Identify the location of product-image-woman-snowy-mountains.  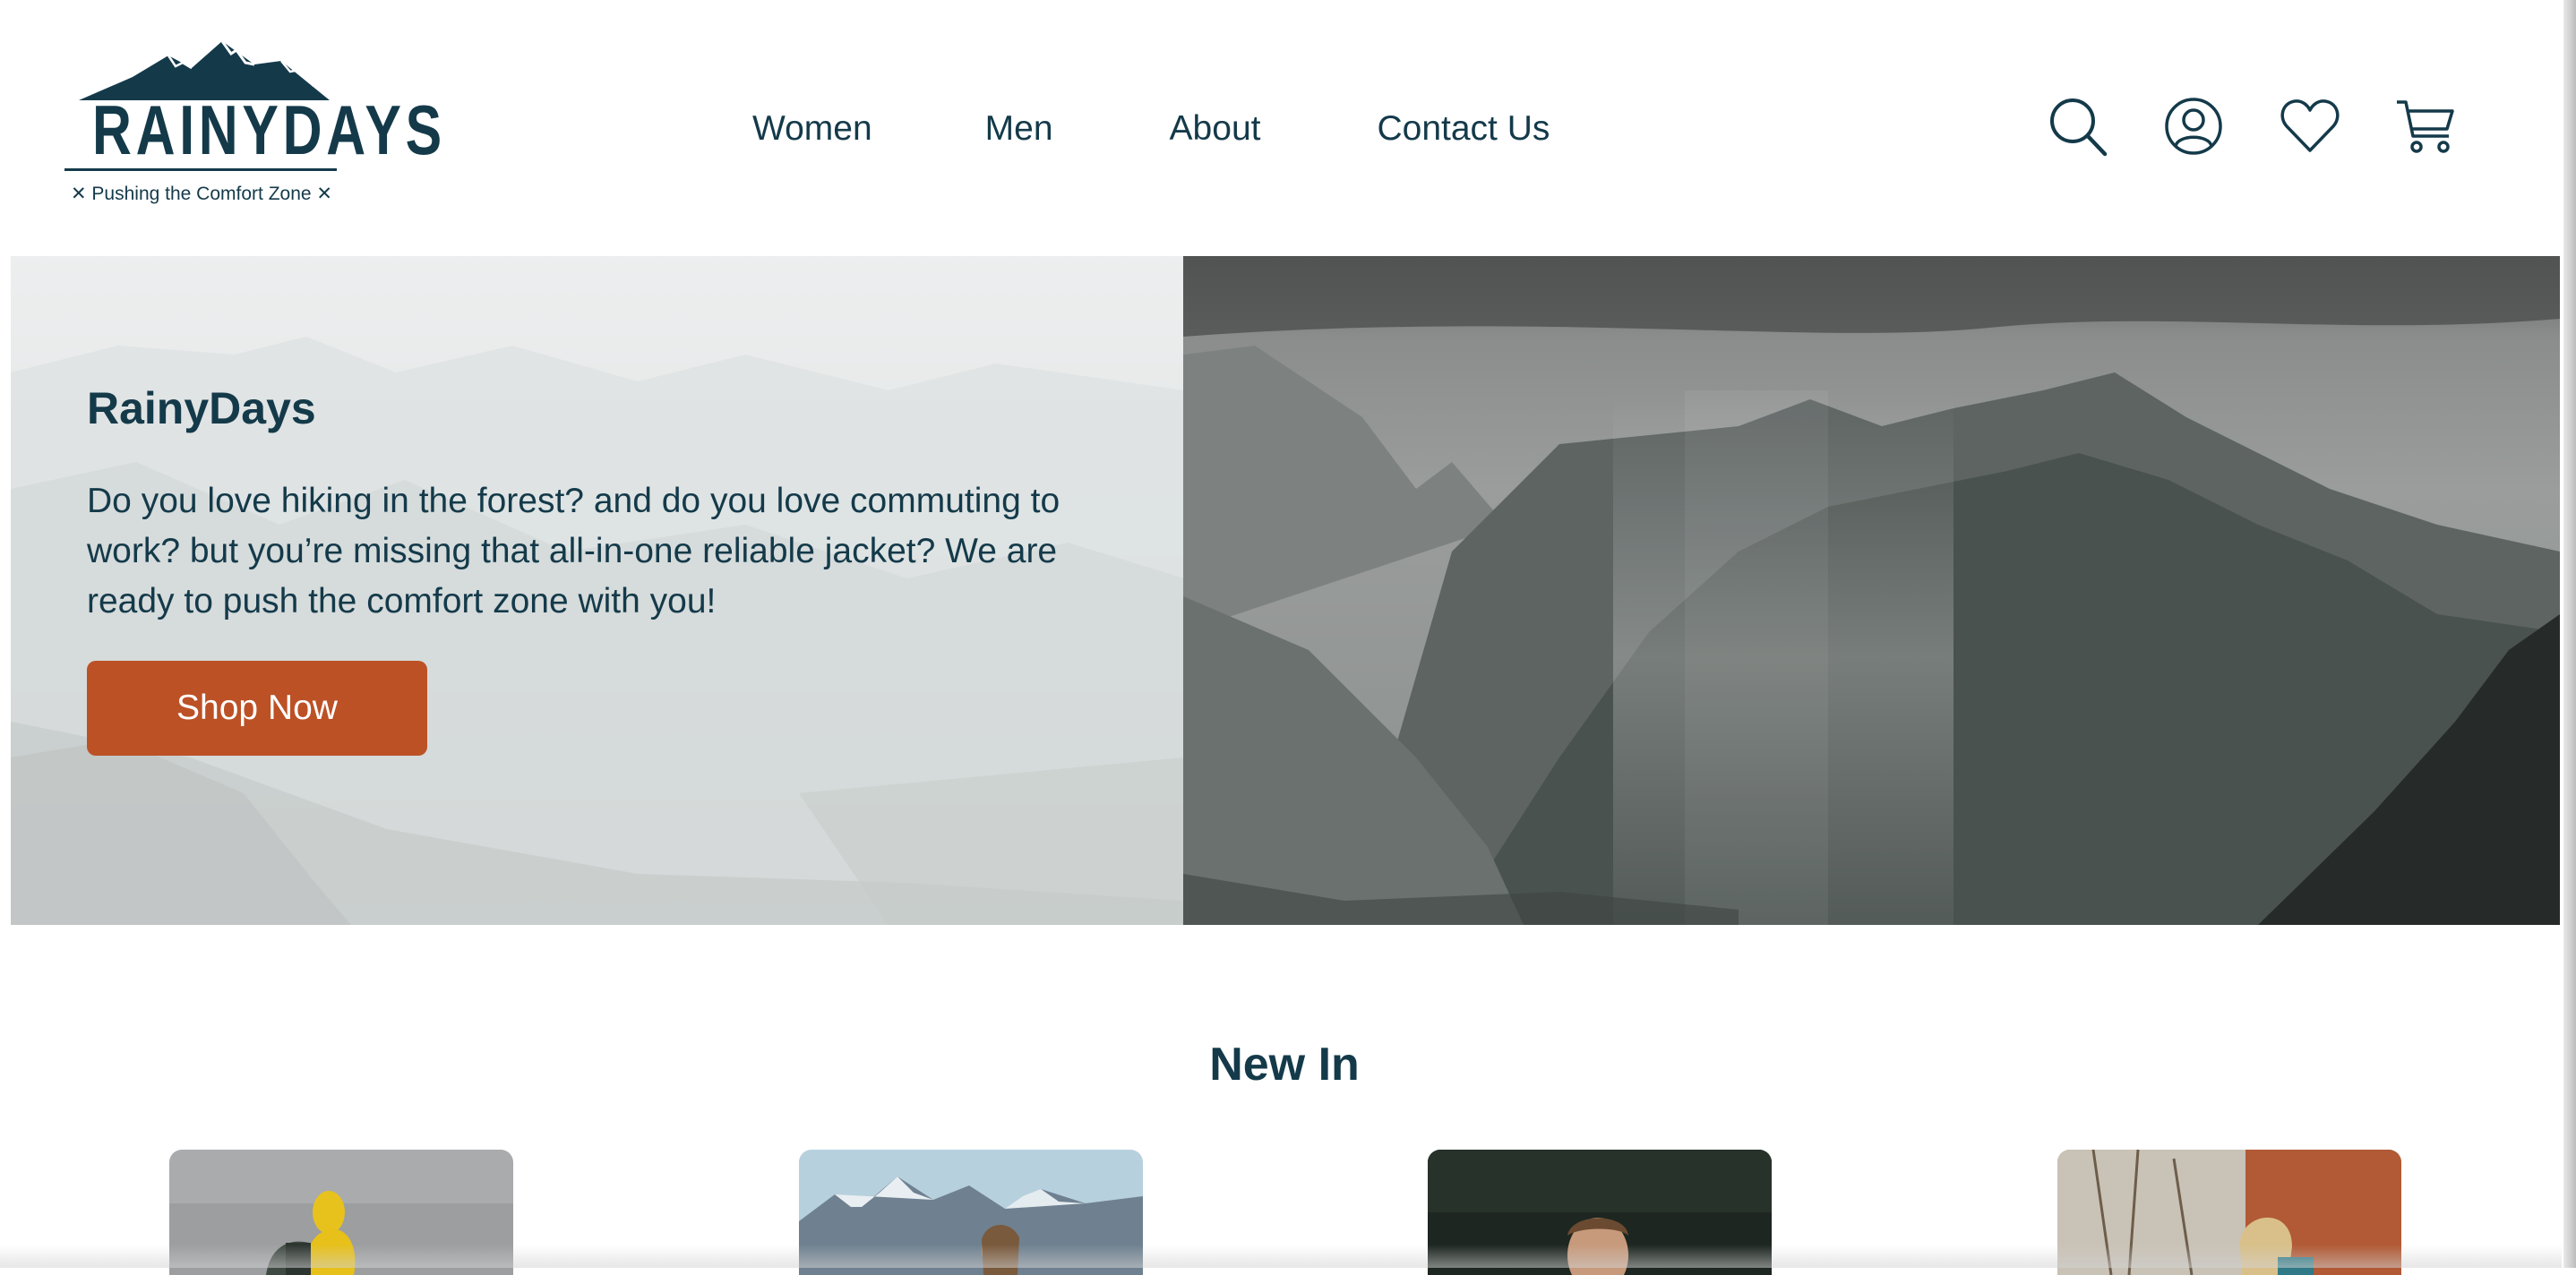
(971, 1212).